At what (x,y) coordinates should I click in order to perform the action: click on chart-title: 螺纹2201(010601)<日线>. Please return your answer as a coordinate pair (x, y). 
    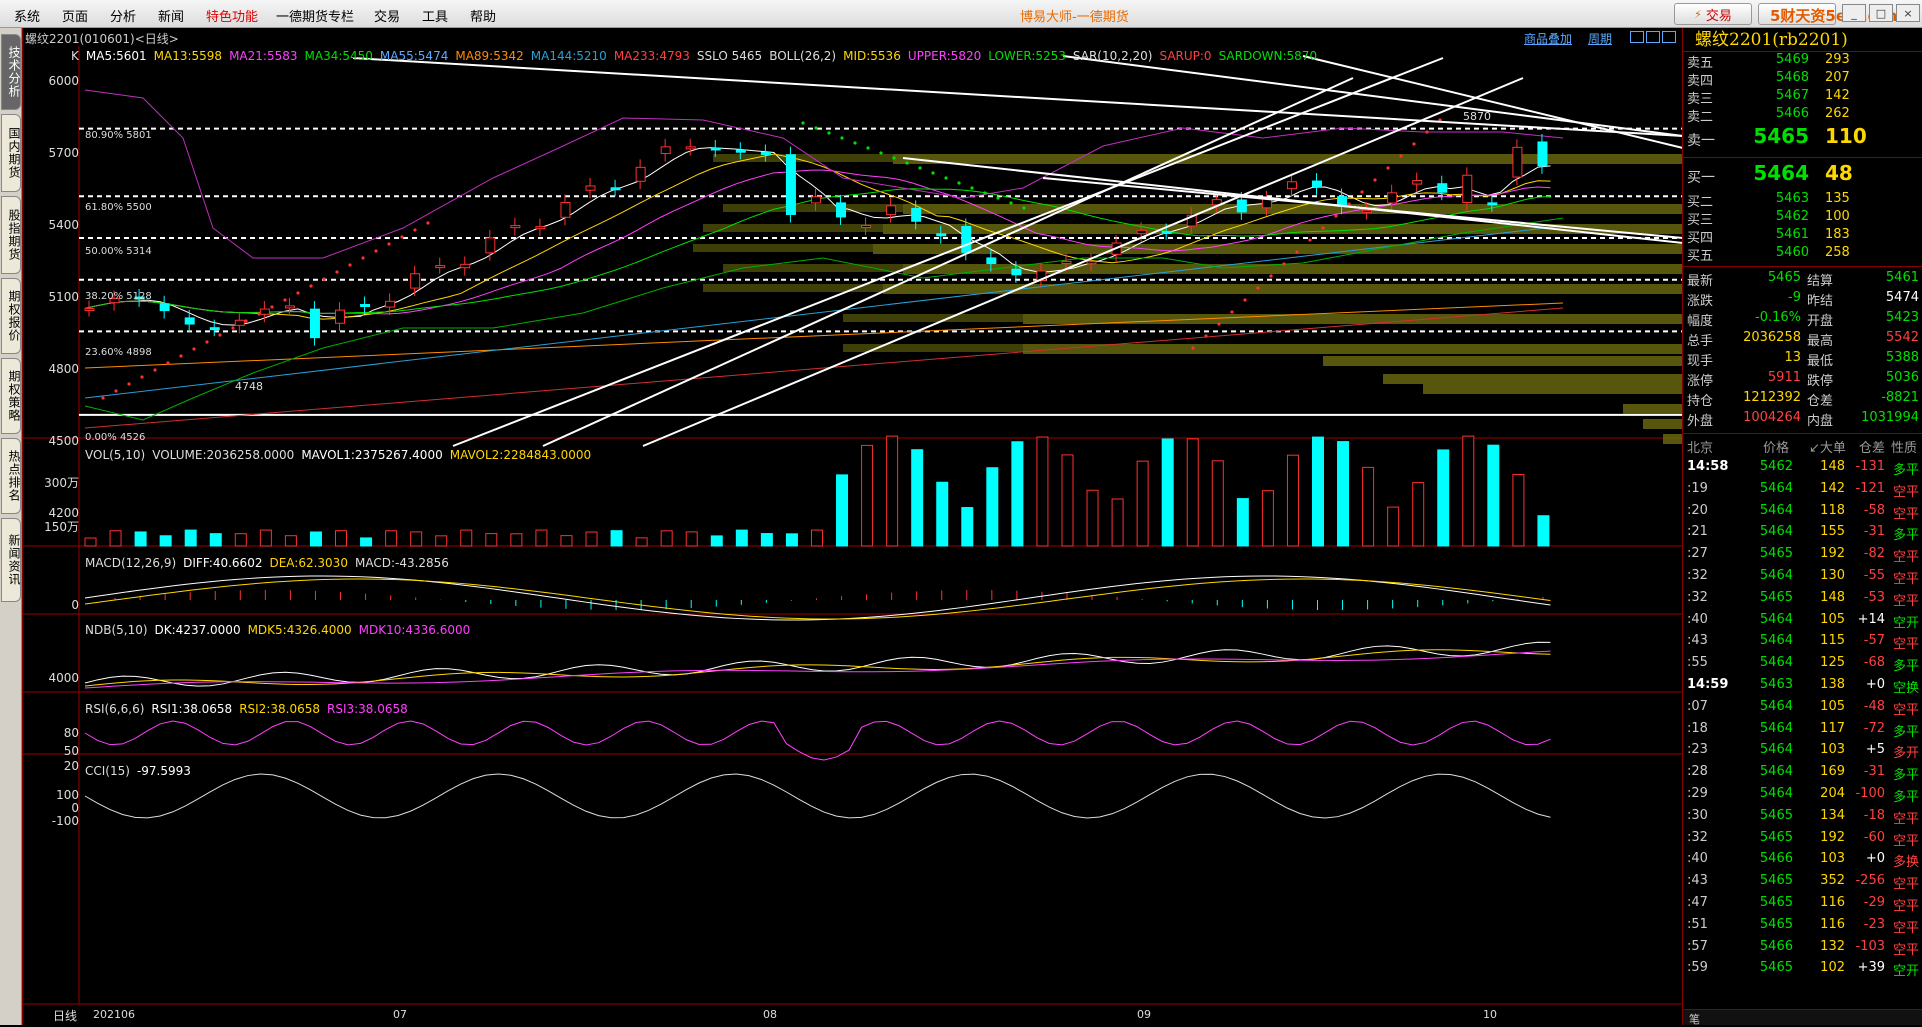
    Looking at the image, I should click on (102, 39).